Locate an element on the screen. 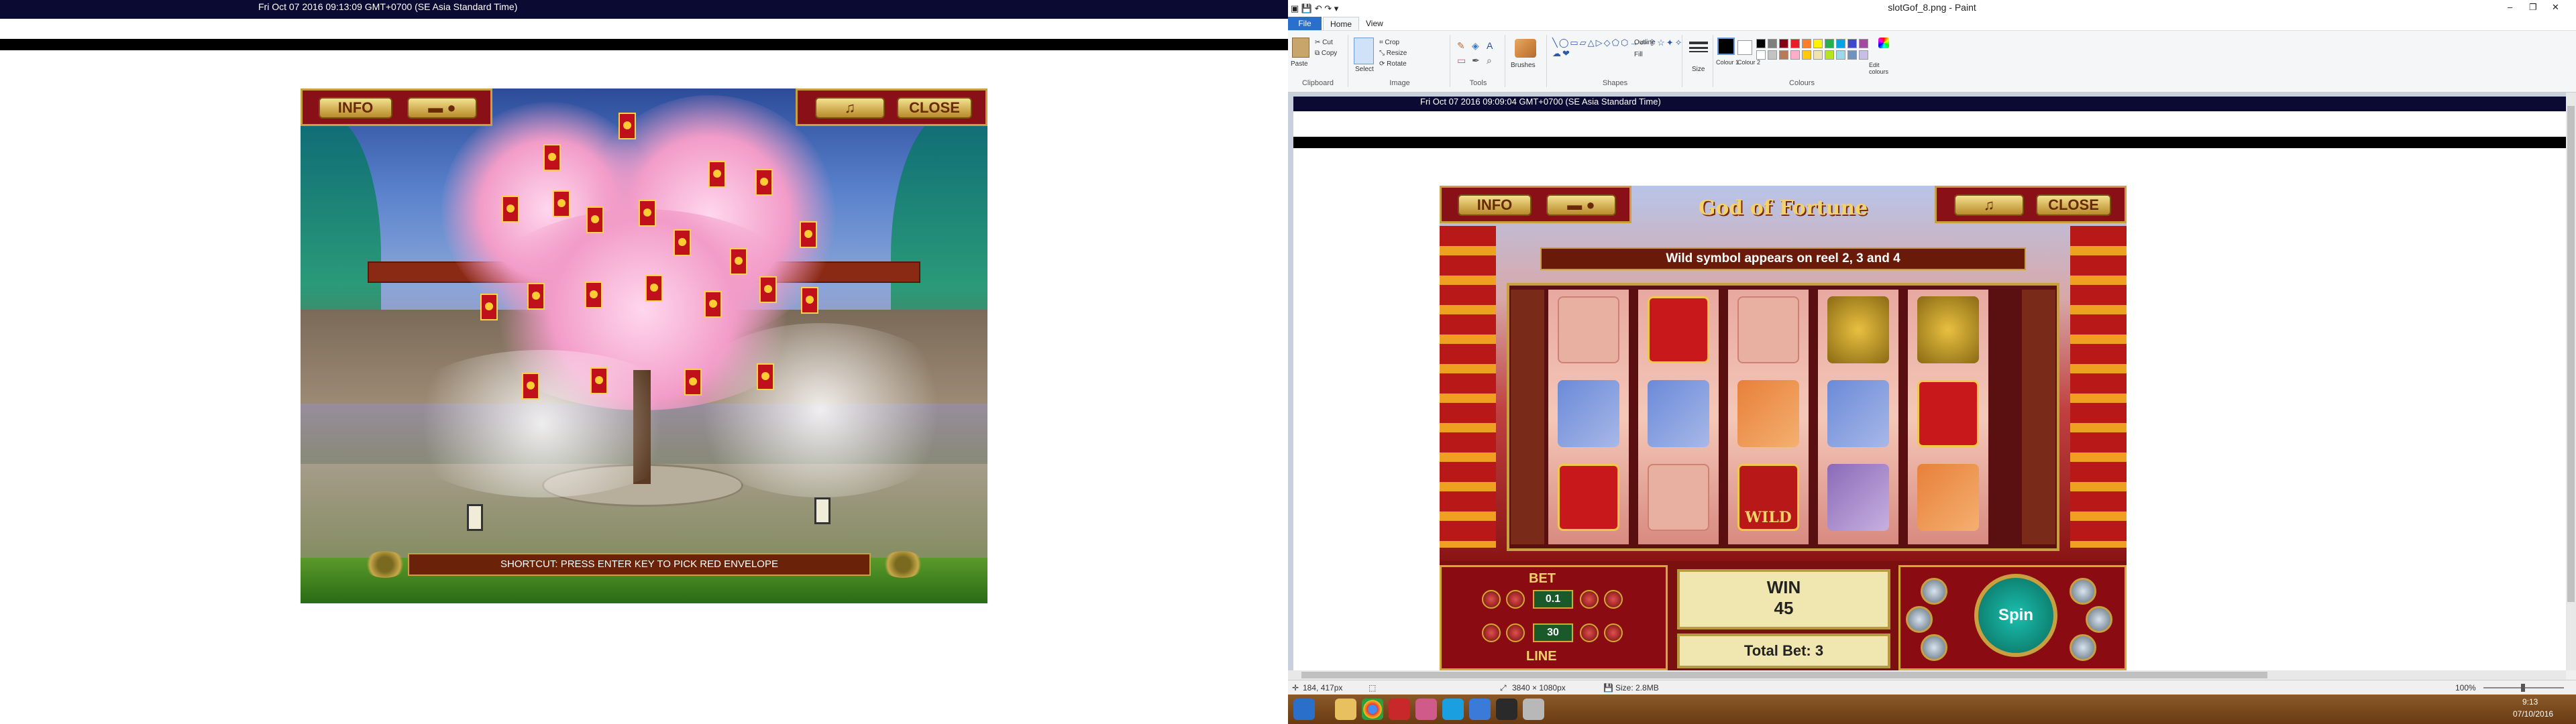 Image resolution: width=2576 pixels, height=724 pixels. gamble-button is located at coordinates (2099, 619).